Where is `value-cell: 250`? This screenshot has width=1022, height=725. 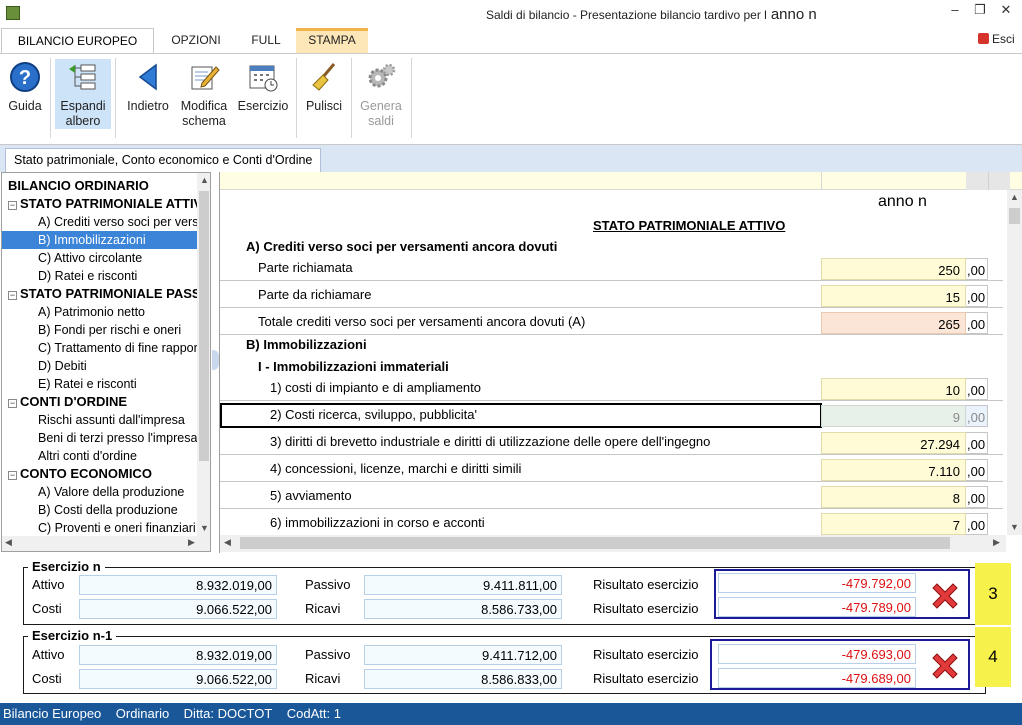
value-cell: 250 is located at coordinates (893, 269).